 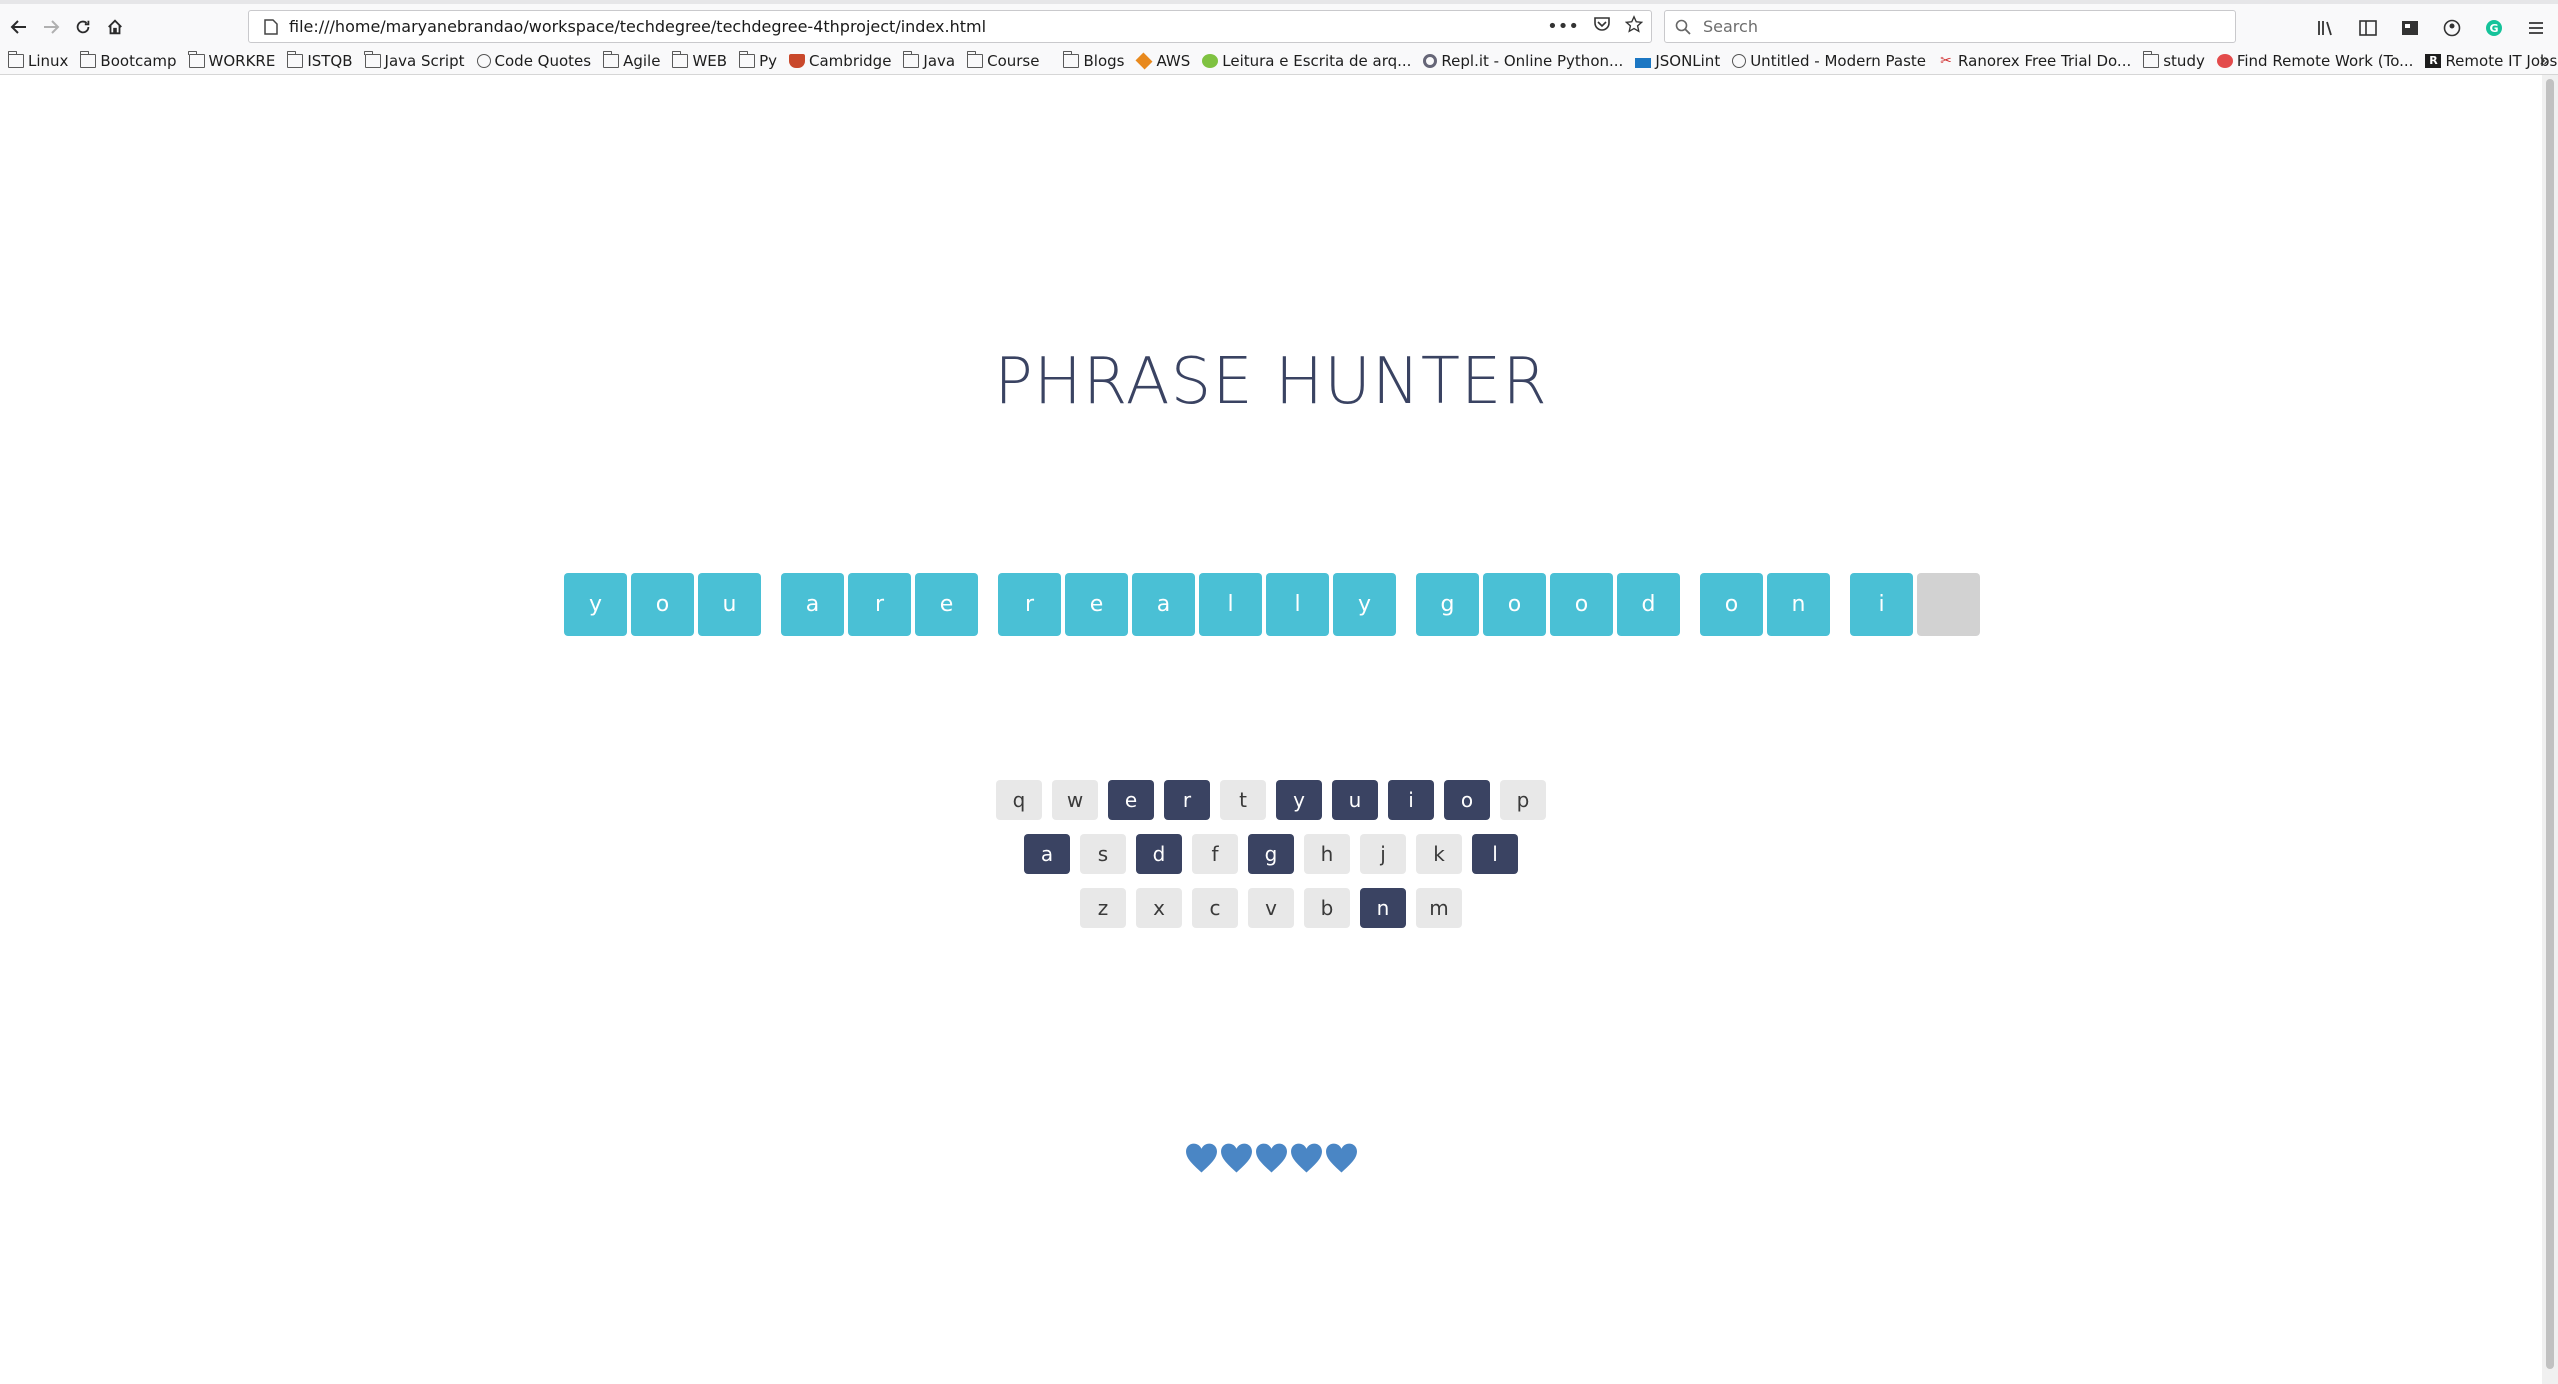 I want to click on home-icon, so click(x=115, y=27).